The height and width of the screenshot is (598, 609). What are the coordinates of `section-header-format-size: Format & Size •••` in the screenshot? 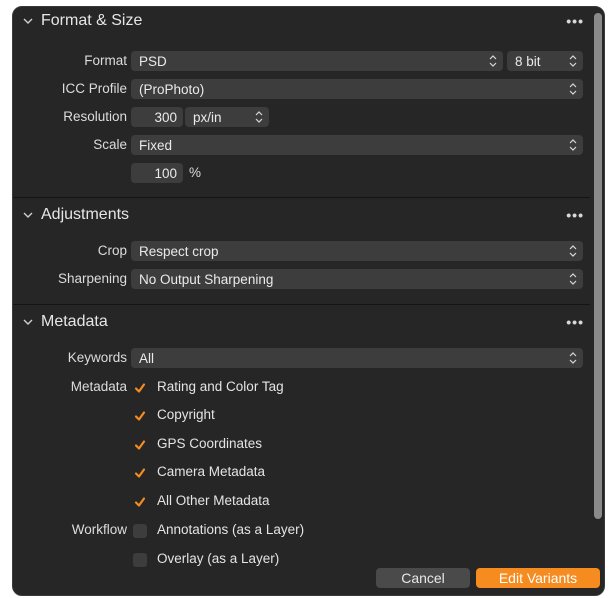 It's located at (301, 21).